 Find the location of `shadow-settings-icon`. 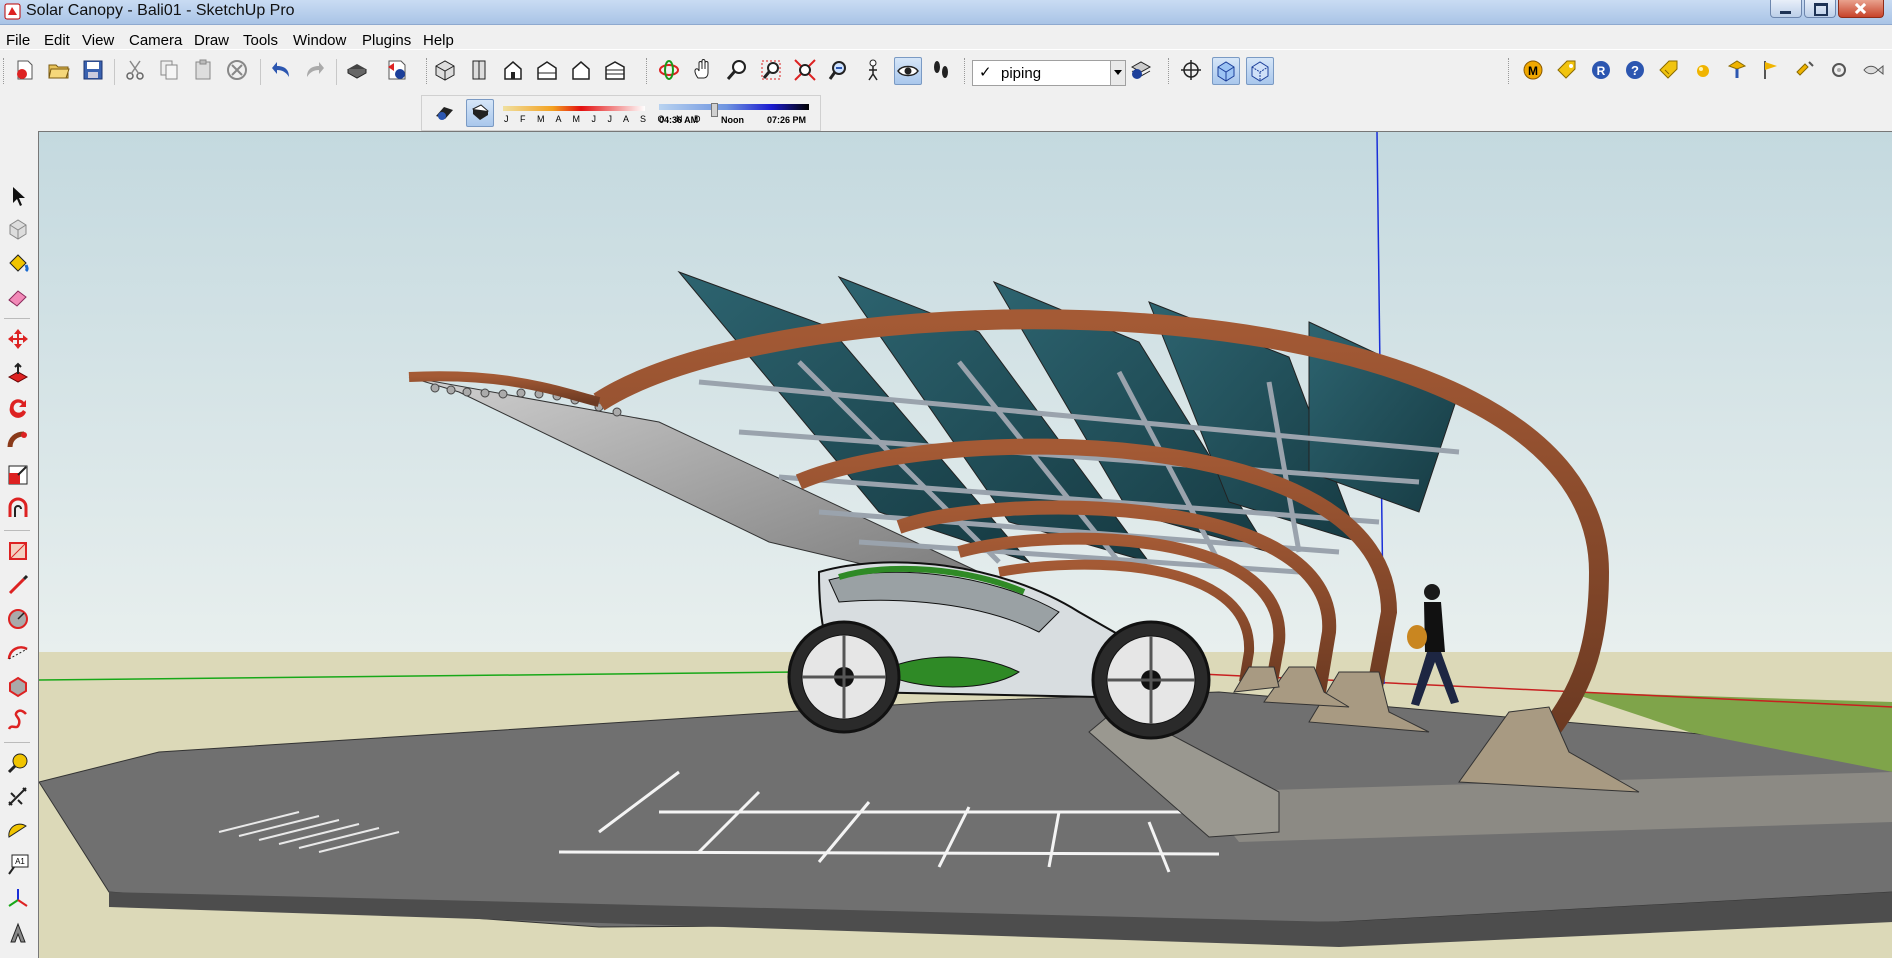

shadow-settings-icon is located at coordinates (445, 112).